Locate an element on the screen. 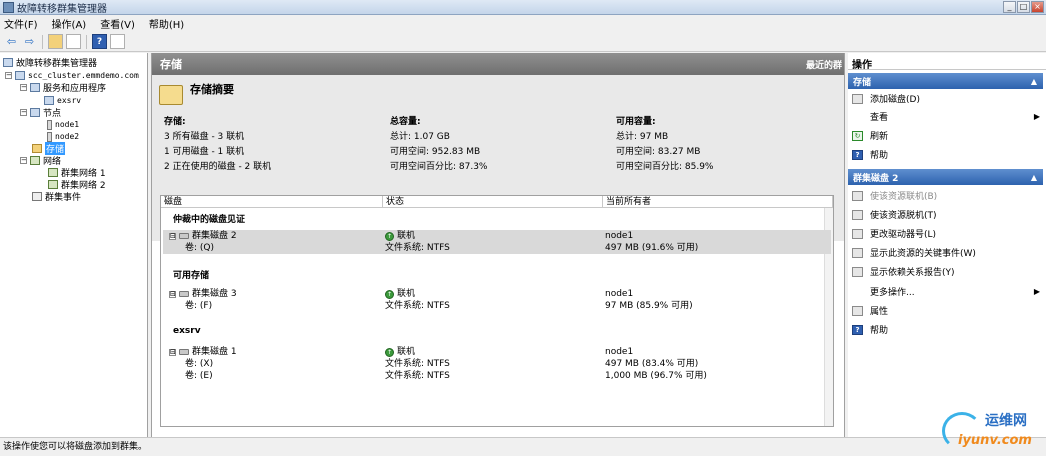 The image size is (1046, 456). window-controls: _ □ × is located at coordinates (1023, 7).